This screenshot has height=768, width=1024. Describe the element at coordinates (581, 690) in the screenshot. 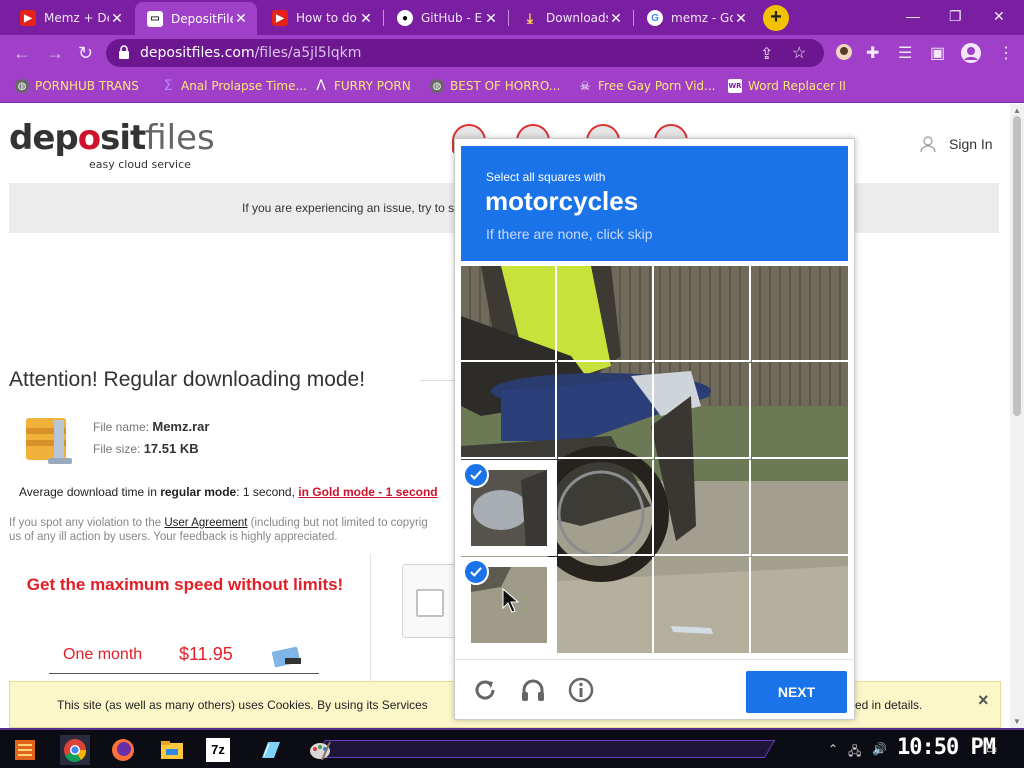

I see `info-icon` at that location.